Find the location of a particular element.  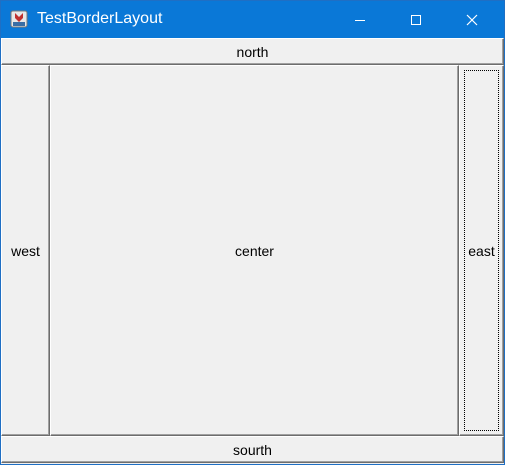

maximize-button is located at coordinates (416, 19).